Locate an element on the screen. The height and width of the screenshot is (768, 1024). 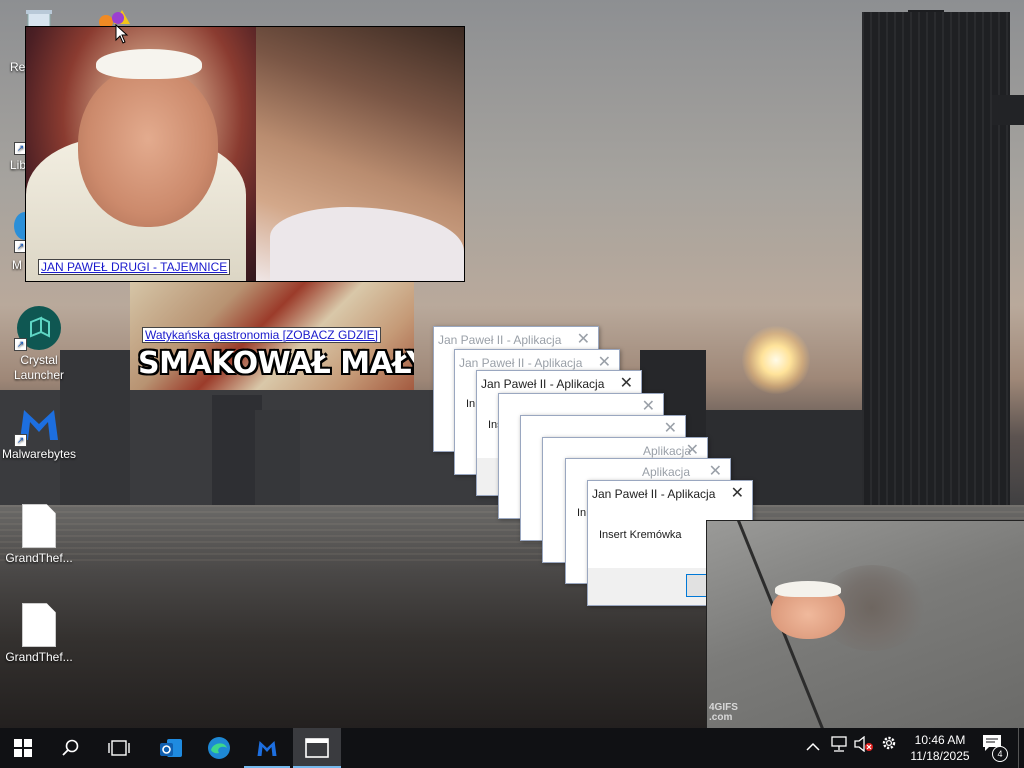
tray-settings is located at coordinates (889, 748).